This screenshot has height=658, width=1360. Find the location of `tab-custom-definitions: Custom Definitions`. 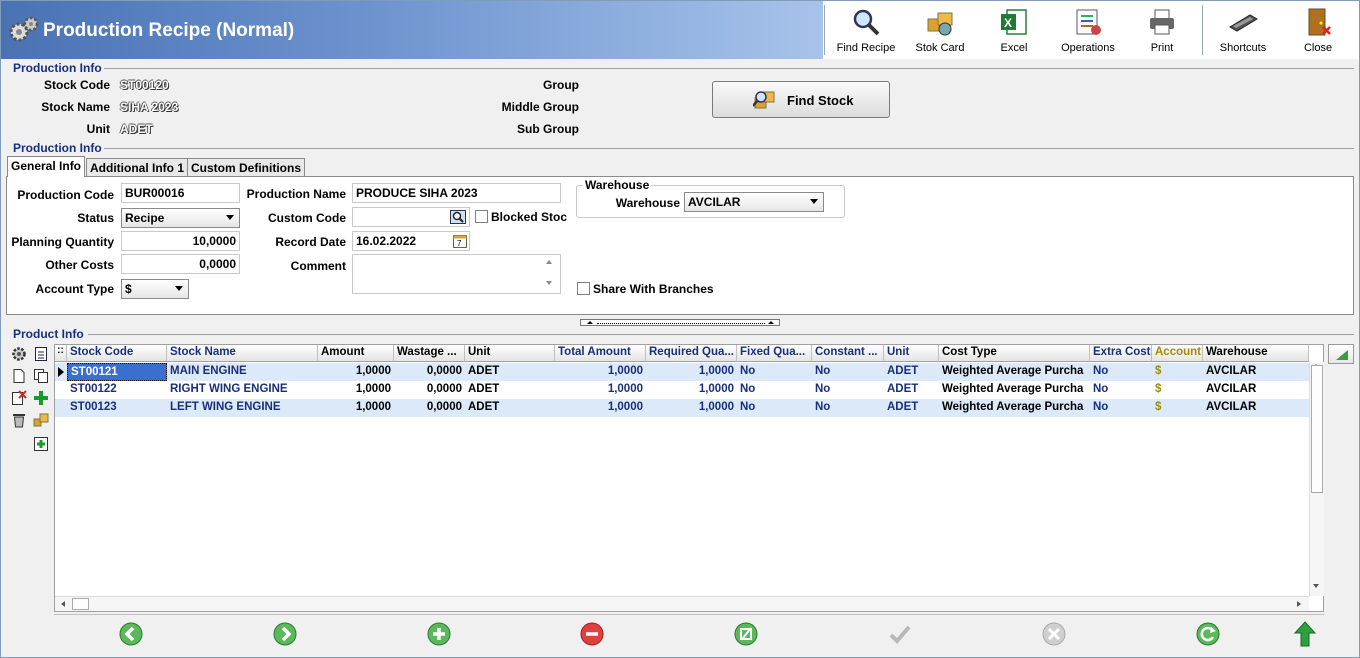

tab-custom-definitions: Custom Definitions is located at coordinates (246, 167).